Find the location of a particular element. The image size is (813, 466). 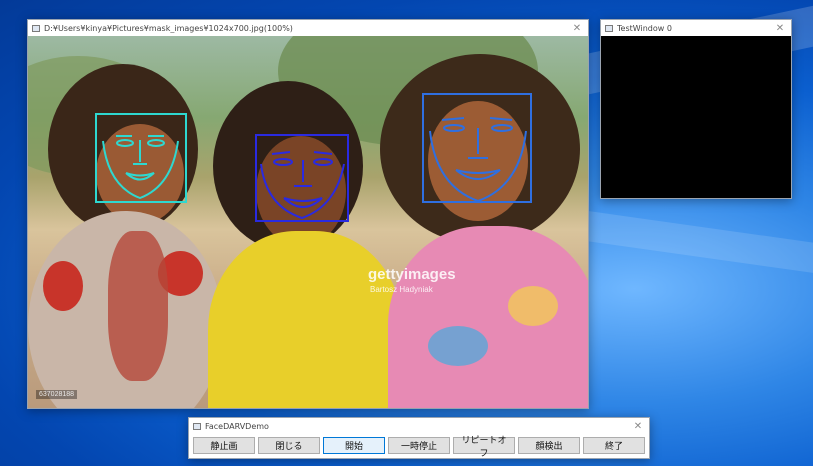

watermark-credit: Bartosz Hadyniak is located at coordinates (401, 289).